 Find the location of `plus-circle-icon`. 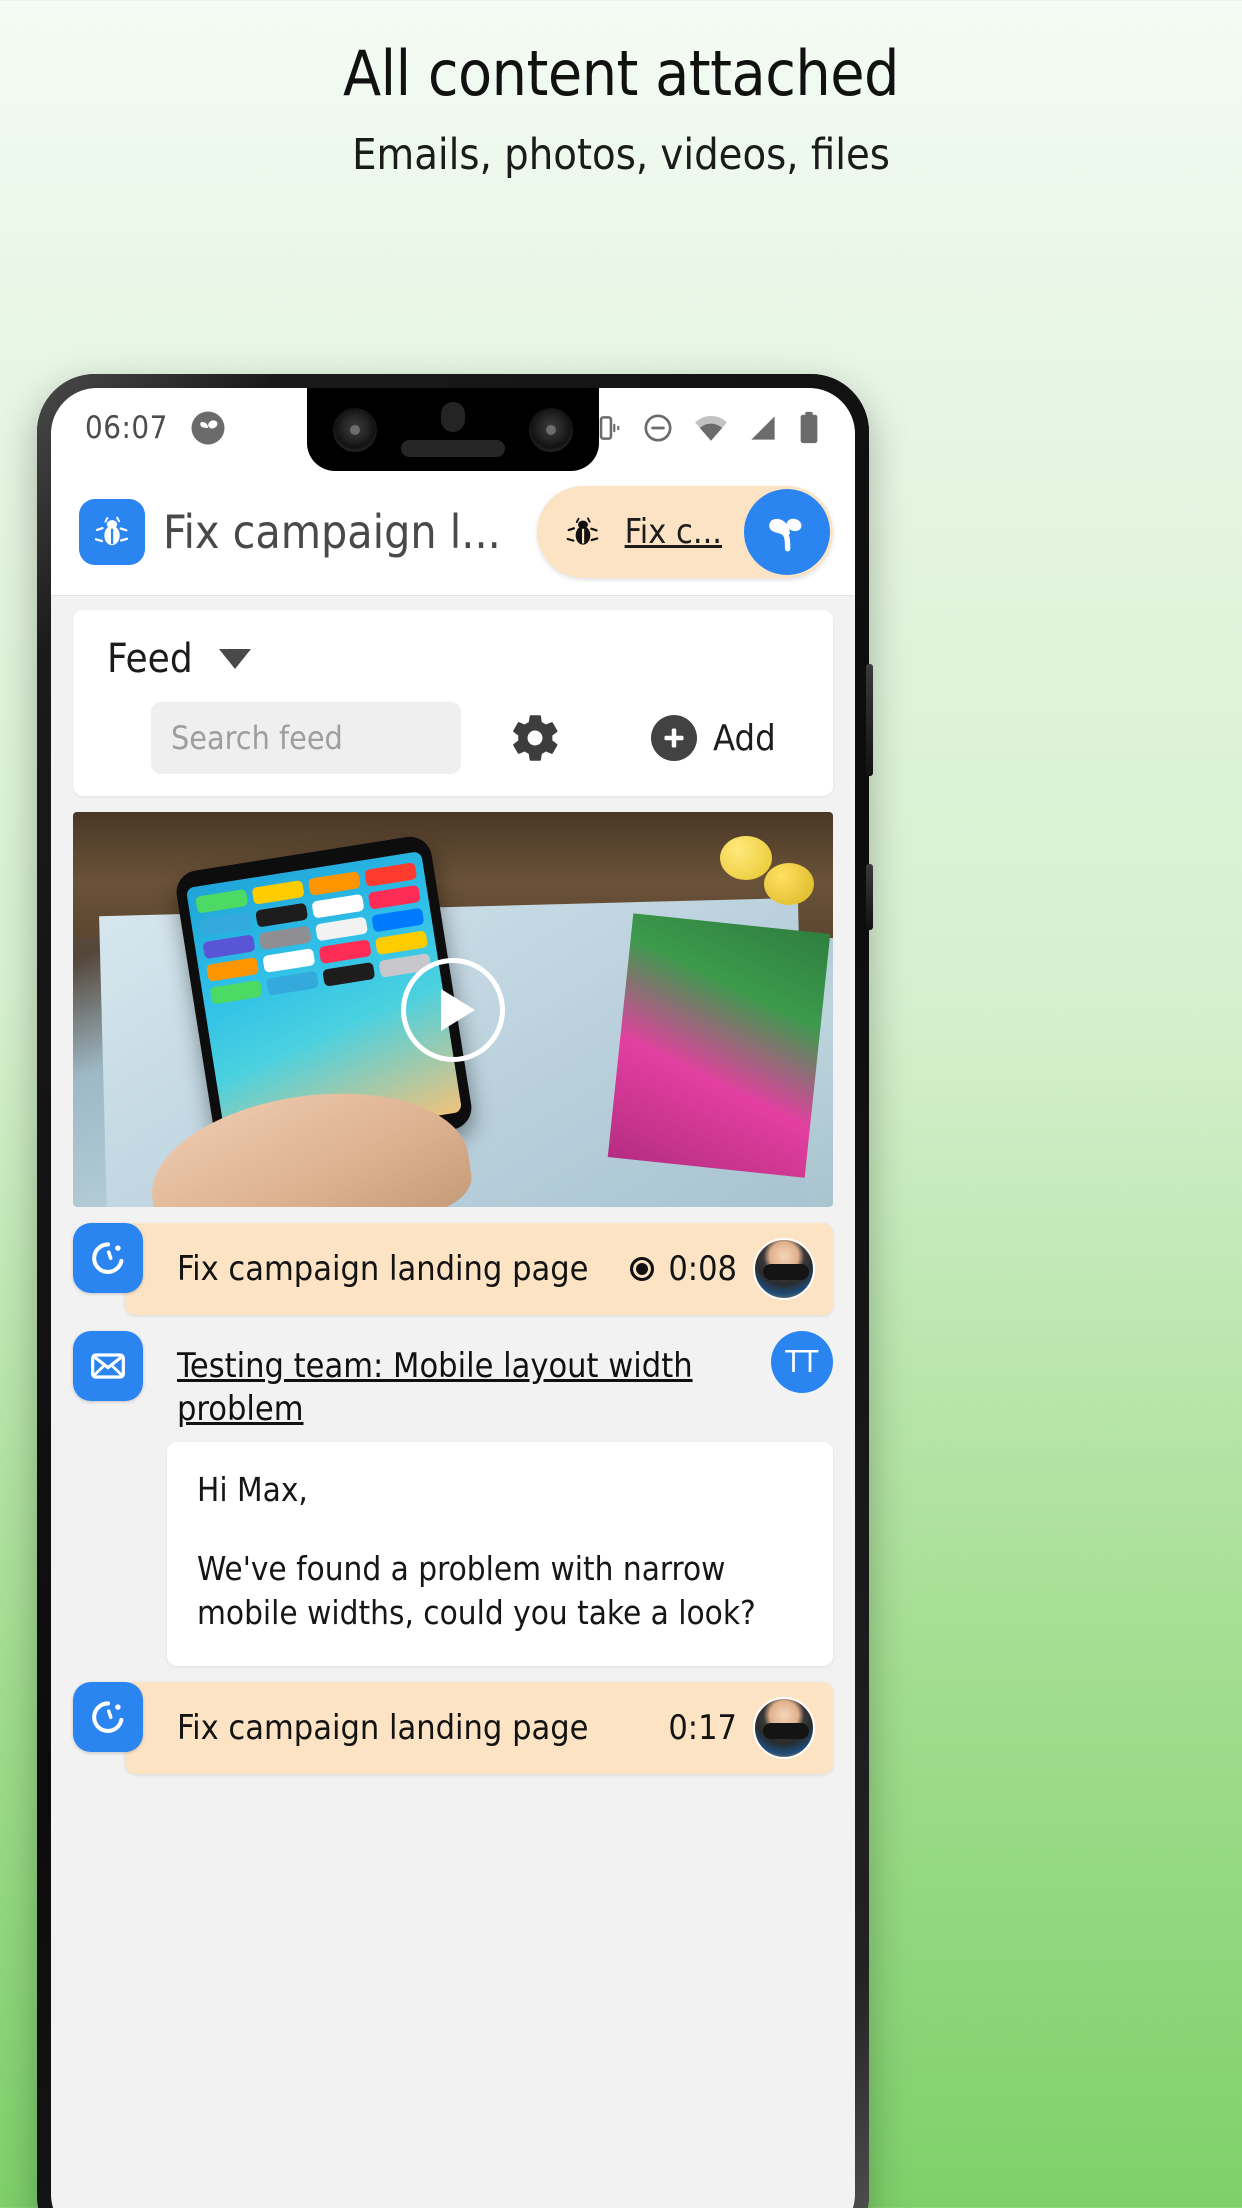

plus-circle-icon is located at coordinates (674, 738).